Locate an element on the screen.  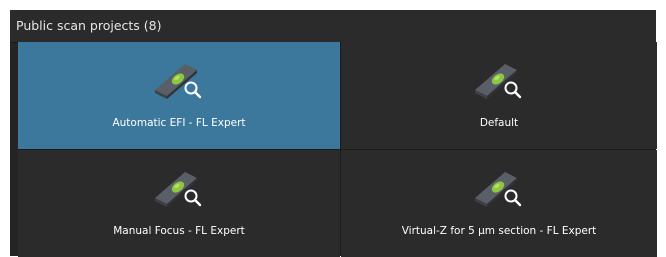
project-label: Automatic EFI - FL Expert is located at coordinates (179, 123).